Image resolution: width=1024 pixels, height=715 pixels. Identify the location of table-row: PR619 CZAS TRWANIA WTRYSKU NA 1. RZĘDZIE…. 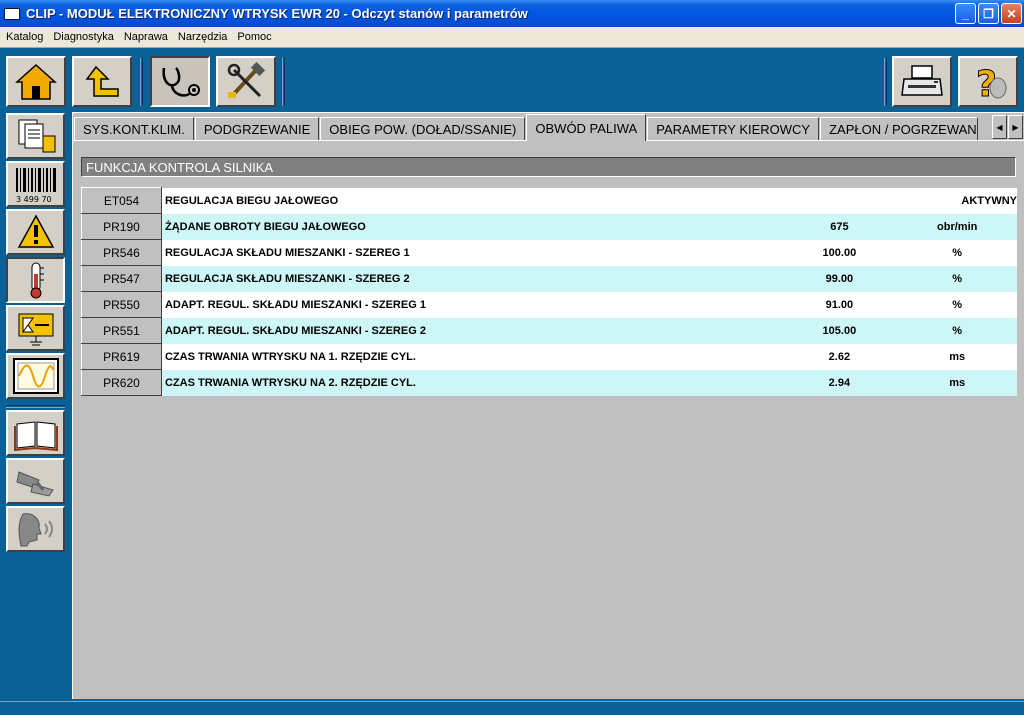
(549, 356).